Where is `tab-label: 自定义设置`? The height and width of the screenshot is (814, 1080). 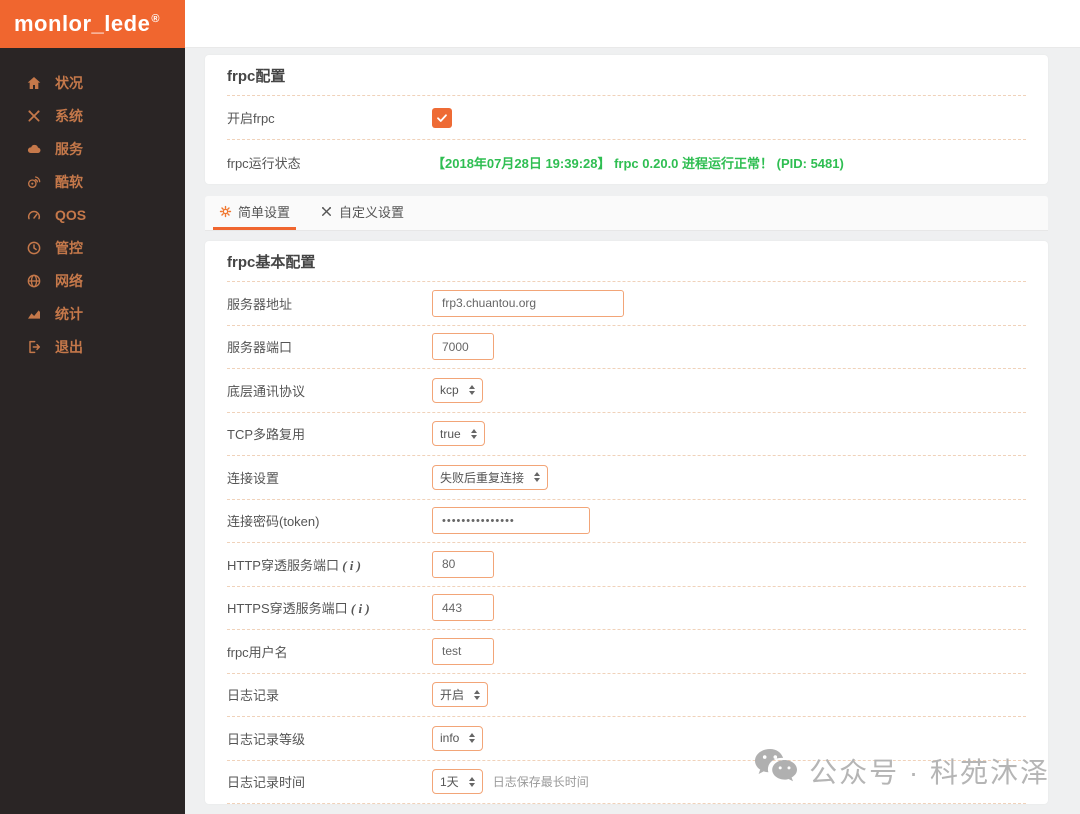
tab-label: 自定义设置 is located at coordinates (372, 212).